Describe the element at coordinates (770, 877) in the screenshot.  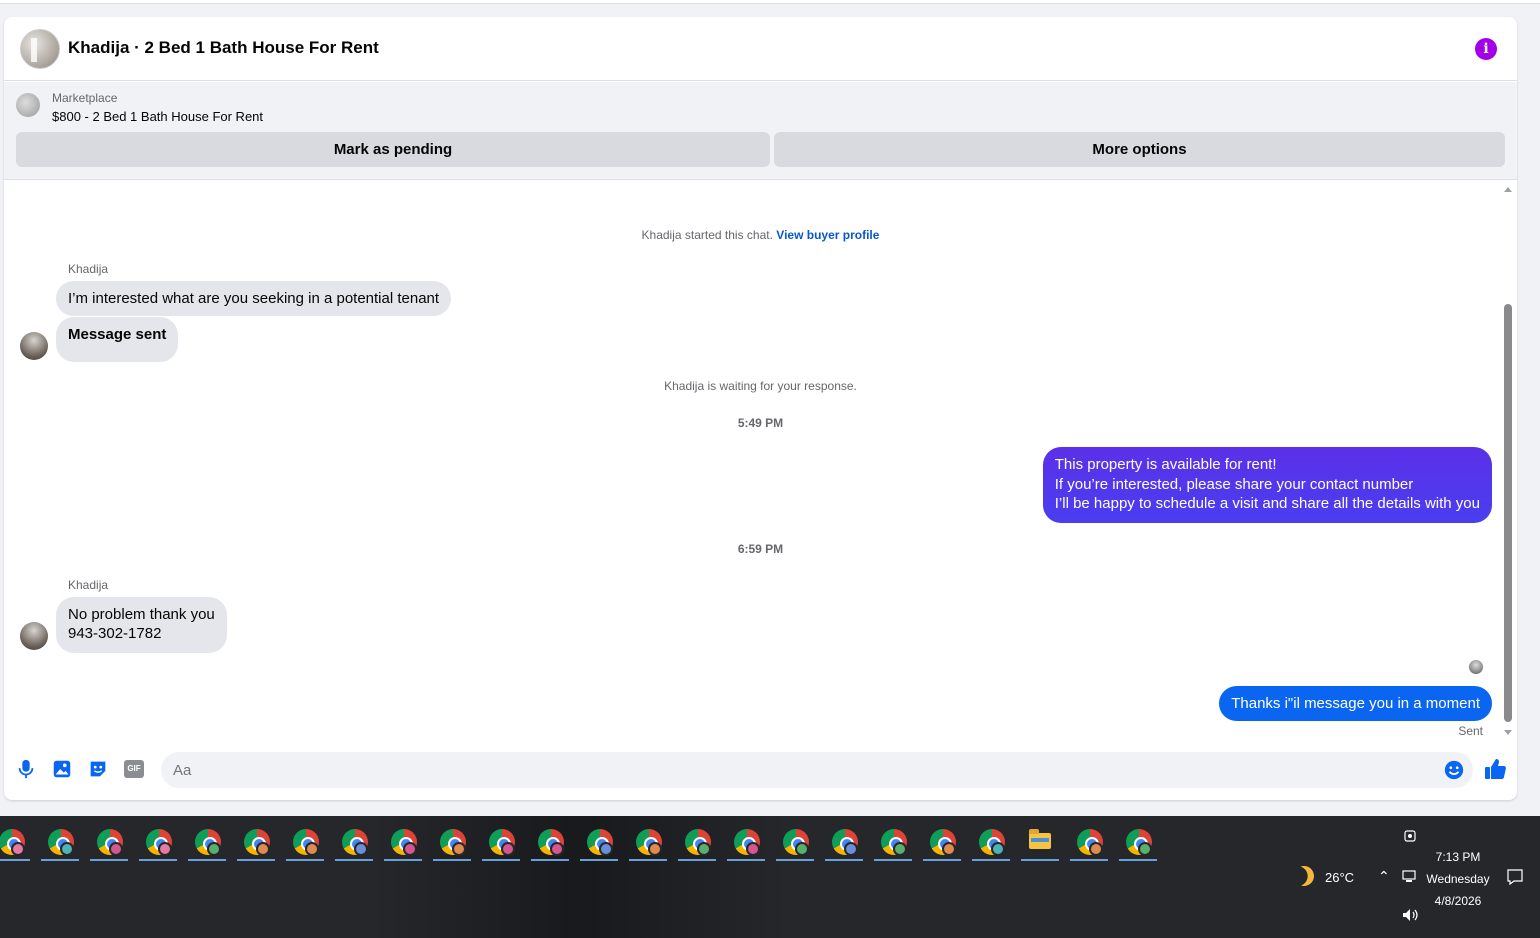
I see `windows-taskbar: 26°C ⌃ 7:13 PM Wednesday 4/8/2026` at that location.